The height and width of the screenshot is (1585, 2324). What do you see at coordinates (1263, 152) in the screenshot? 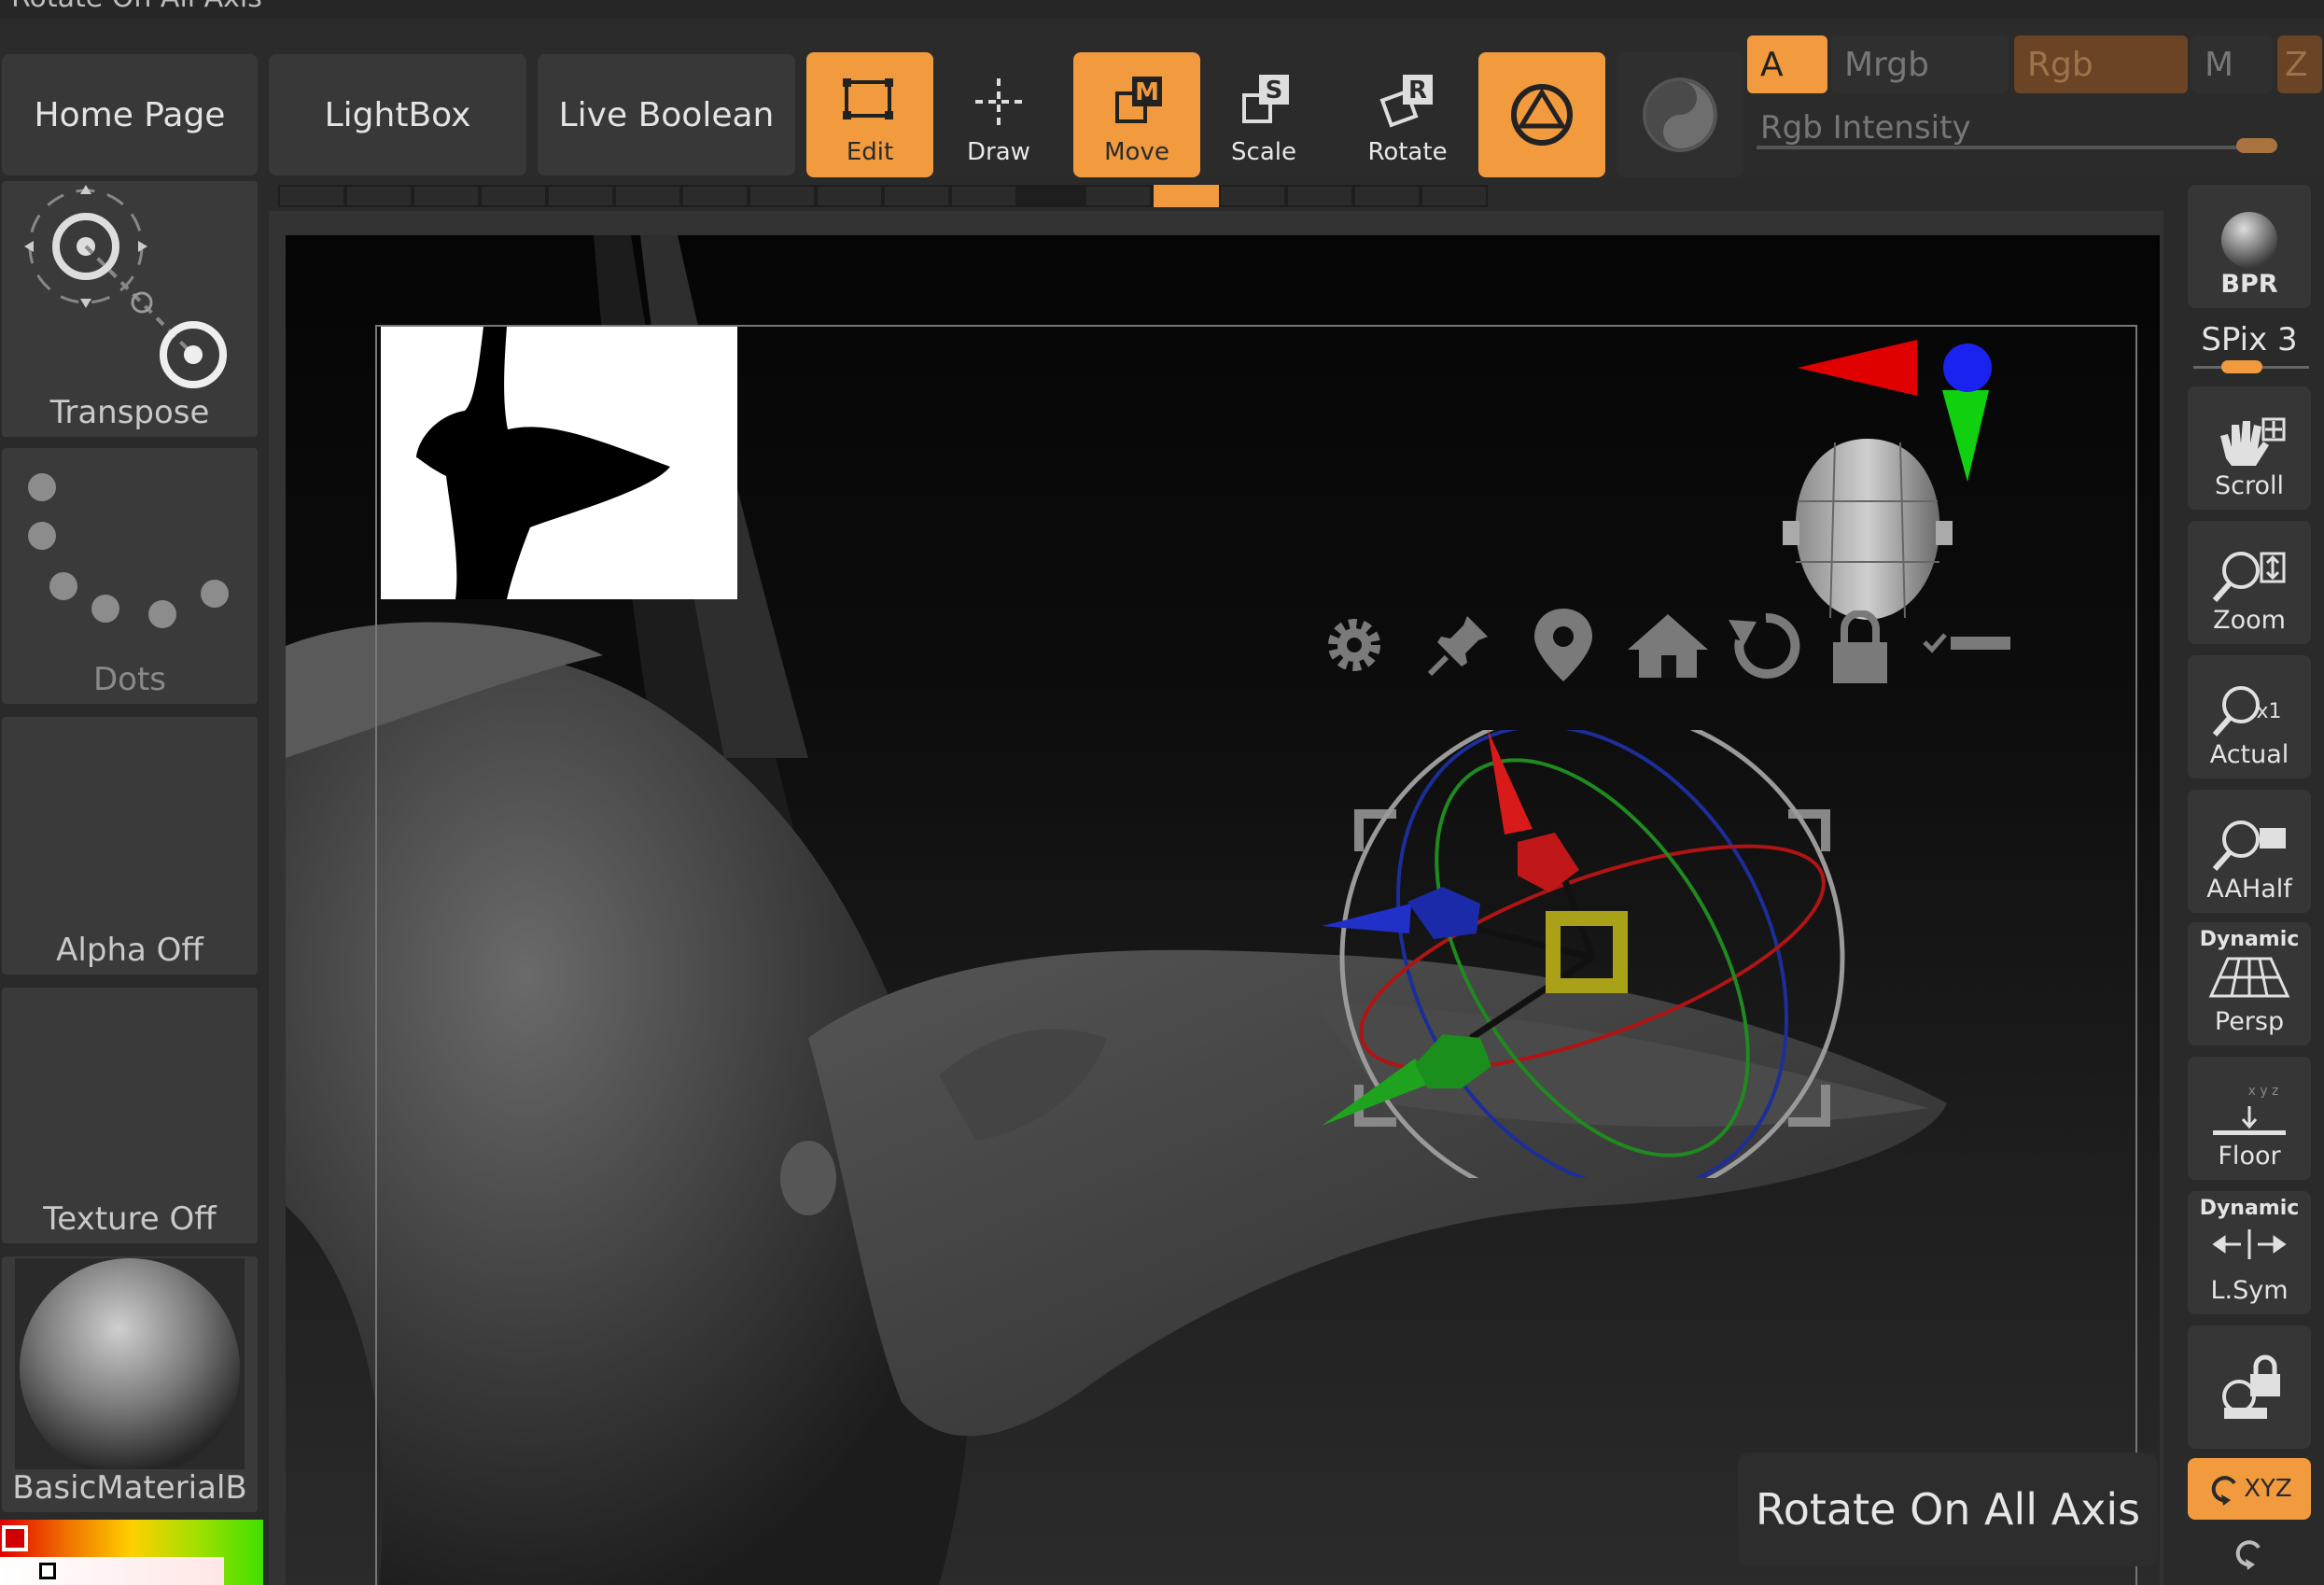
I see `scale-label: Scale` at bounding box center [1263, 152].